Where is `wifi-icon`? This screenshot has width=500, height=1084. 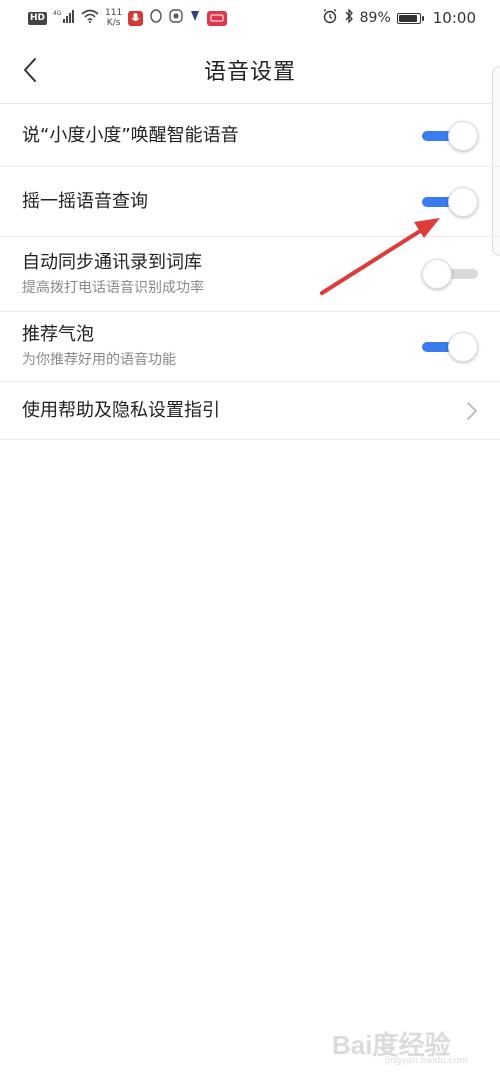 wifi-icon is located at coordinates (90, 18).